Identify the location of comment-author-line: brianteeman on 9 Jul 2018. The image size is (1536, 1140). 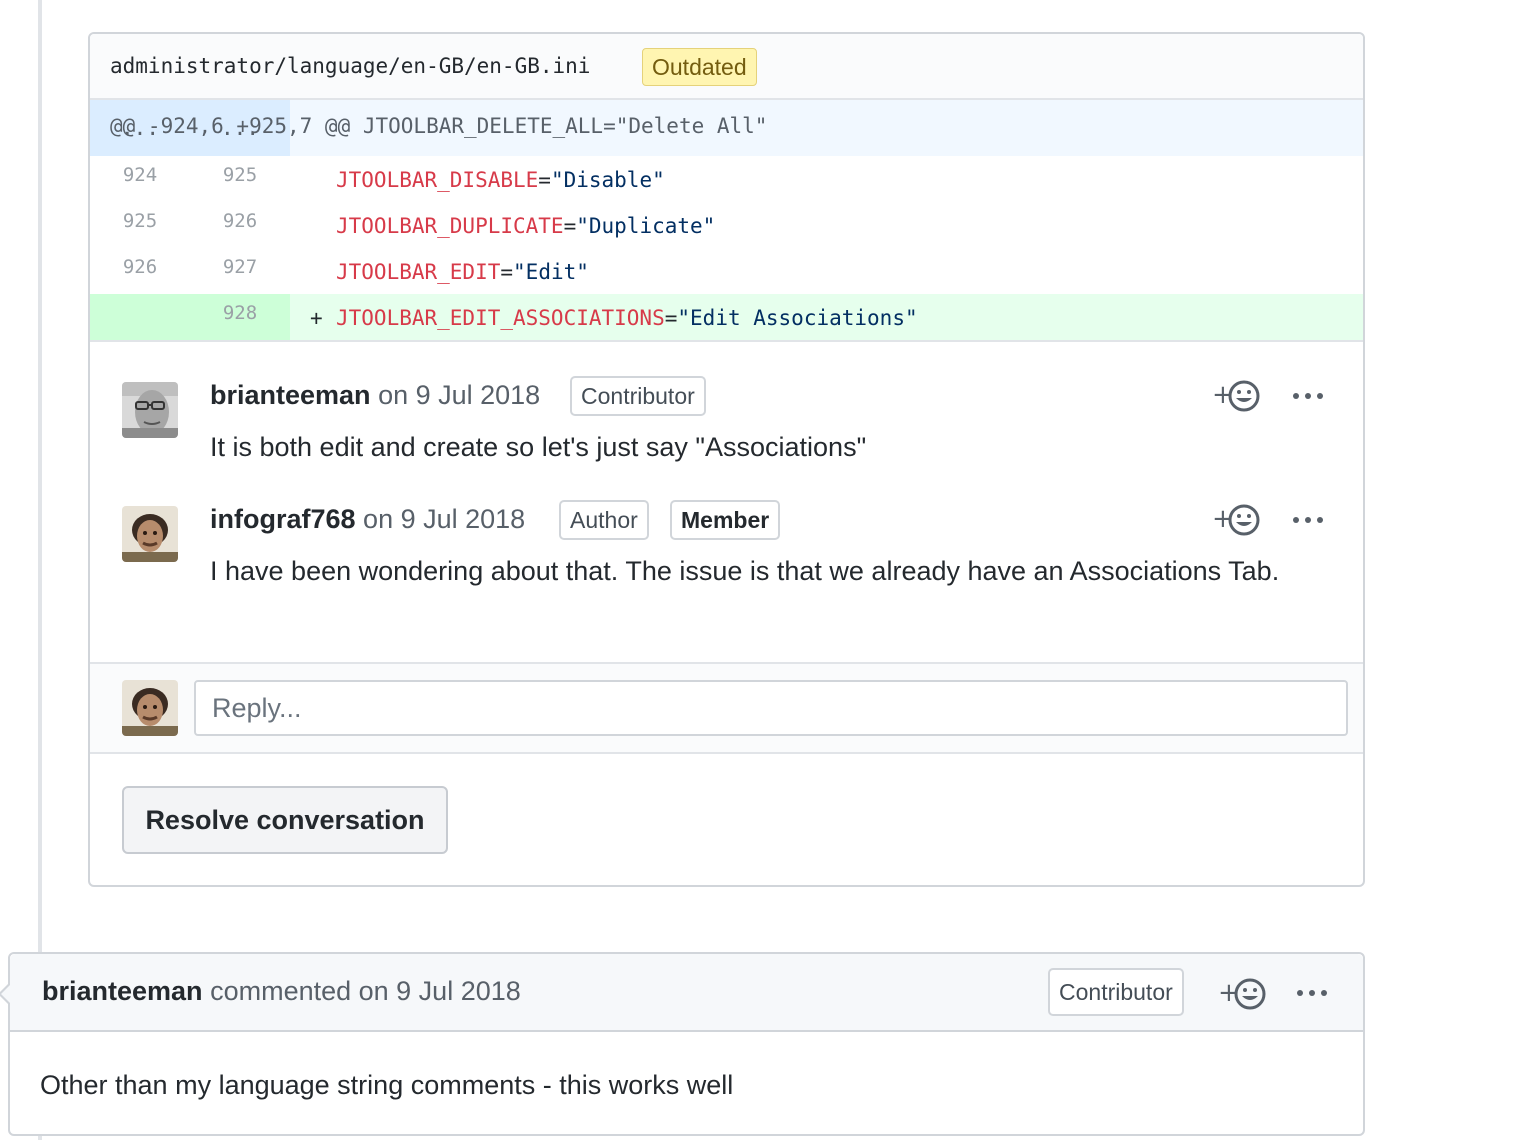
(375, 395).